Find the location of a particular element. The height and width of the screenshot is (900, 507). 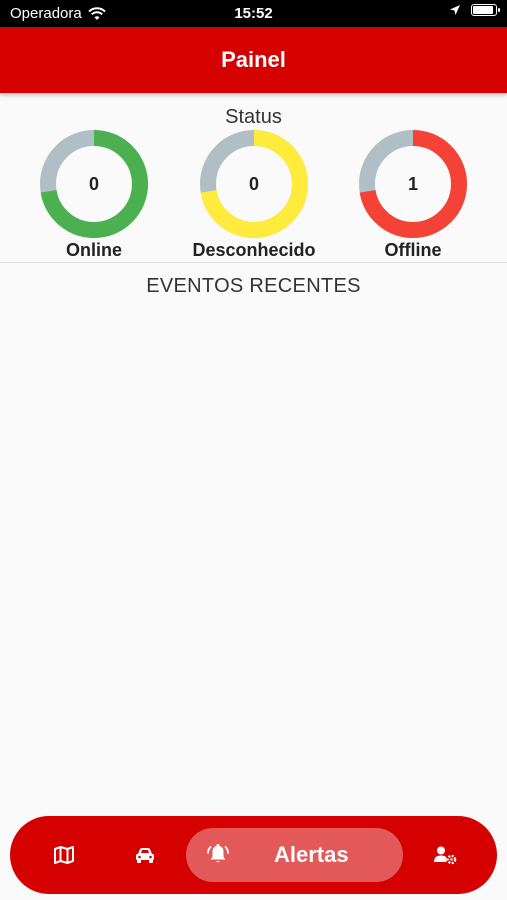

page-title: Painel is located at coordinates (253, 59).